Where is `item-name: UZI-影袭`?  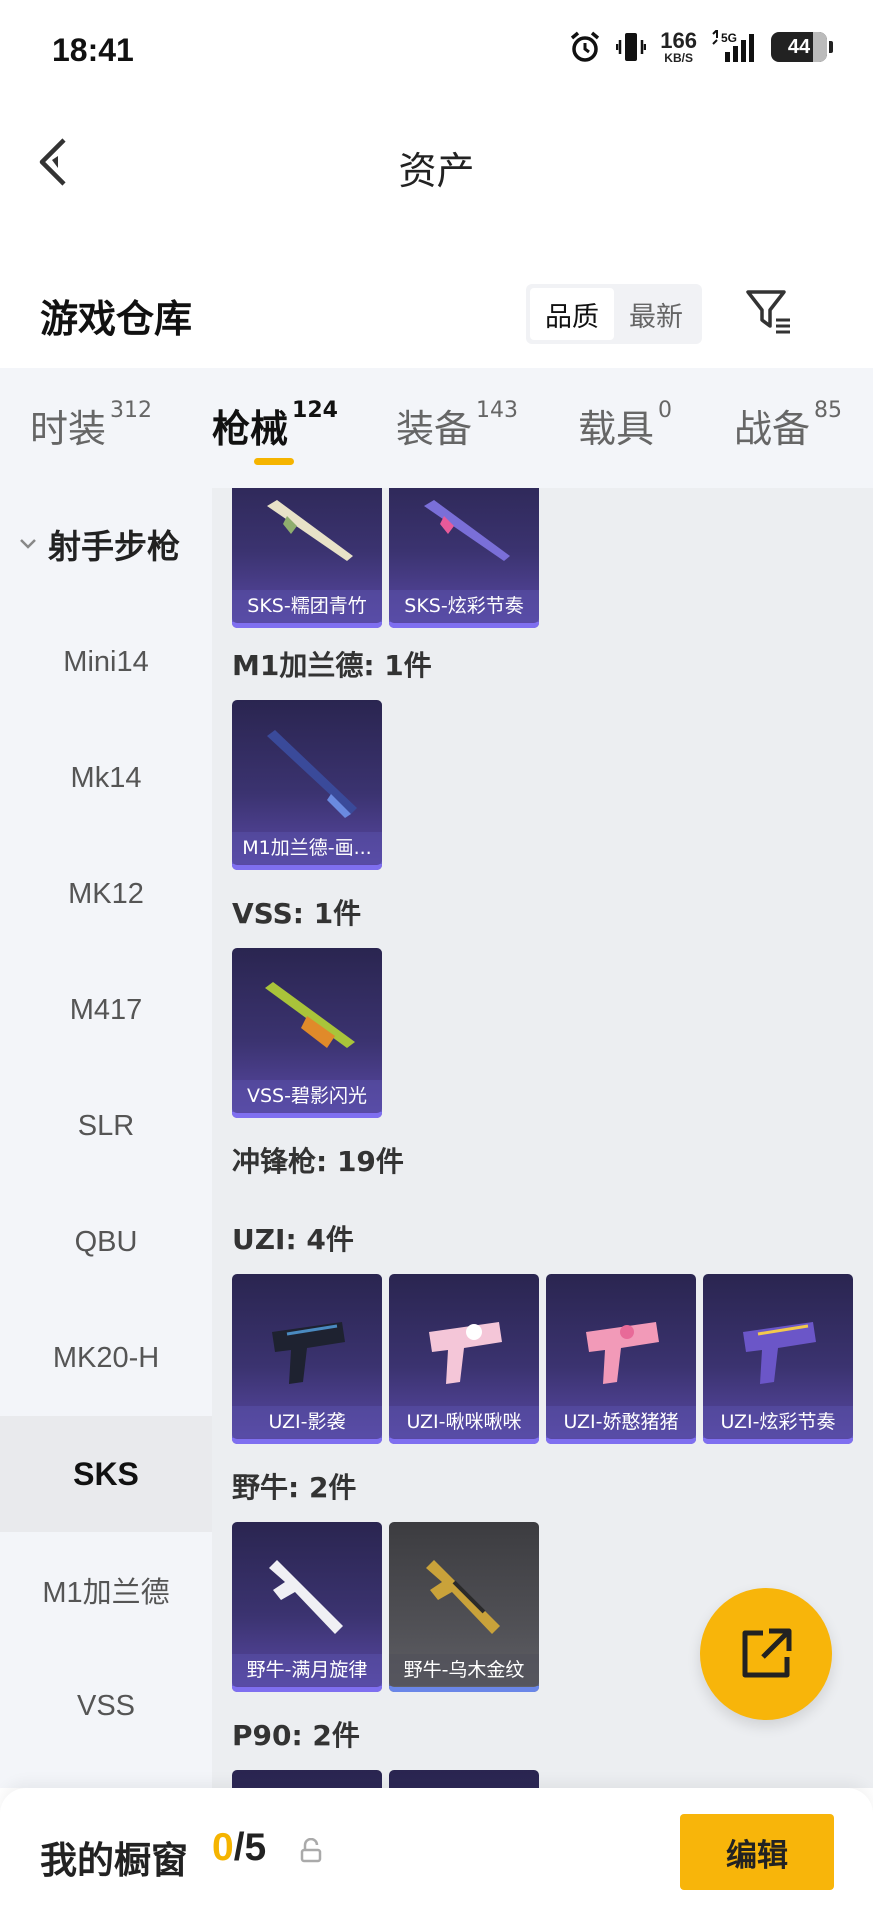
item-name: UZI-影袭 is located at coordinates (307, 1422).